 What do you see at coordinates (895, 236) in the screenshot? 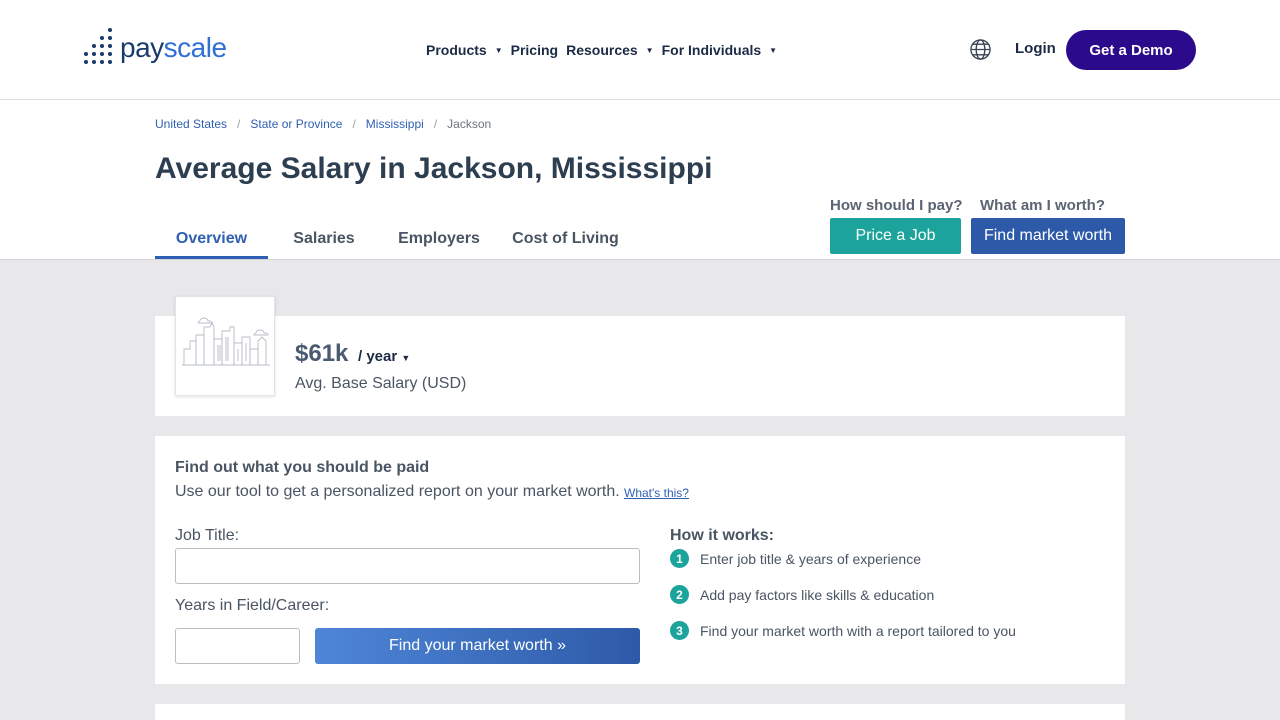
I see `price-a-job-button: Price a Job` at bounding box center [895, 236].